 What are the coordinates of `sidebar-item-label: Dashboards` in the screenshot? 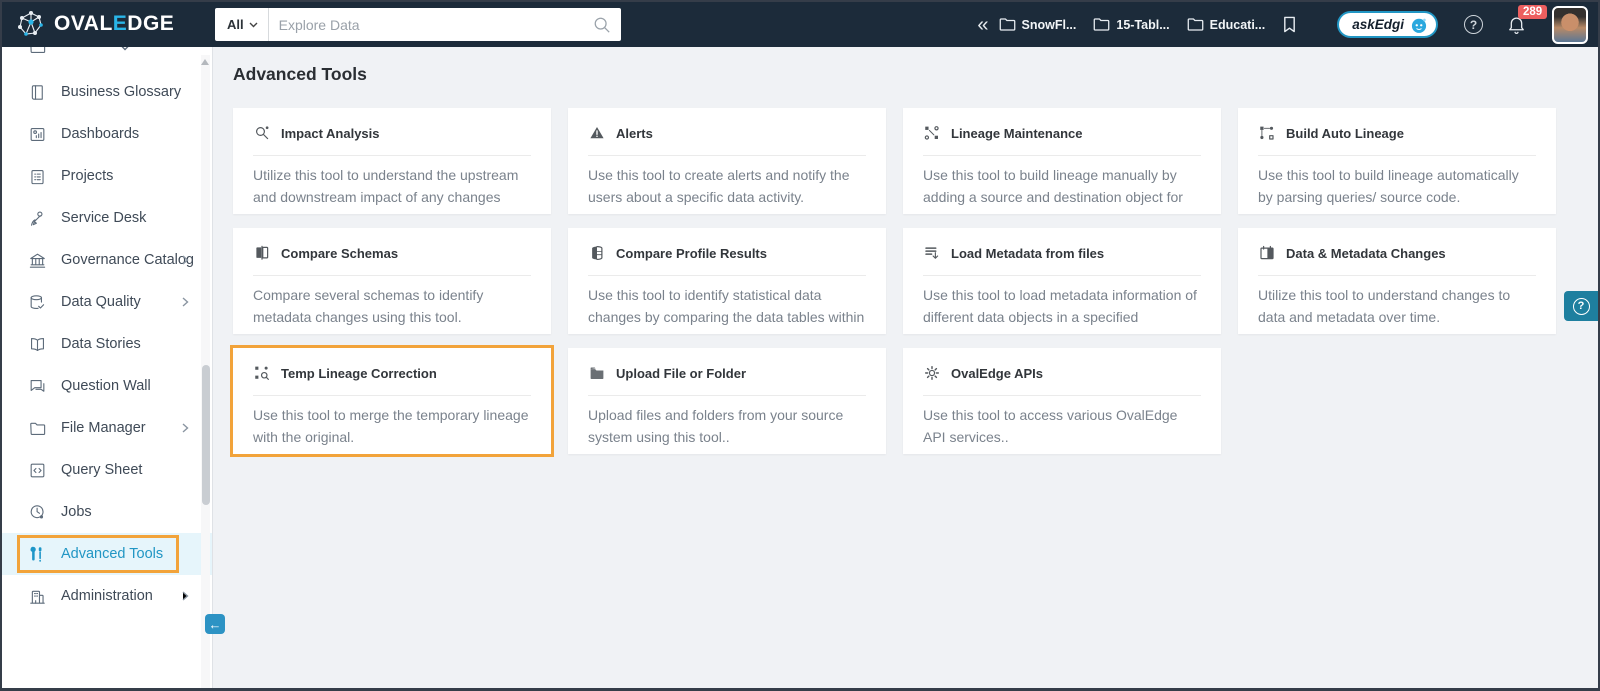 It's located at (100, 134).